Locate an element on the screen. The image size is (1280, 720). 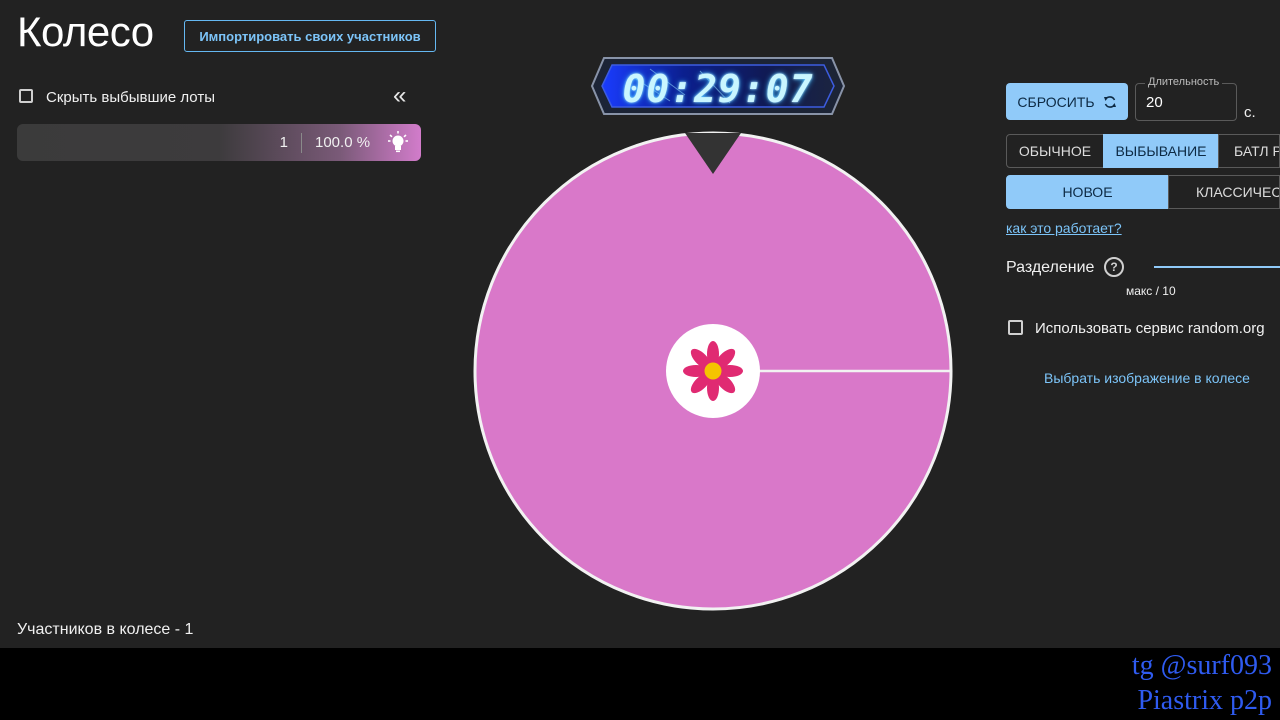
duration-label: Длительность is located at coordinates (1184, 82).